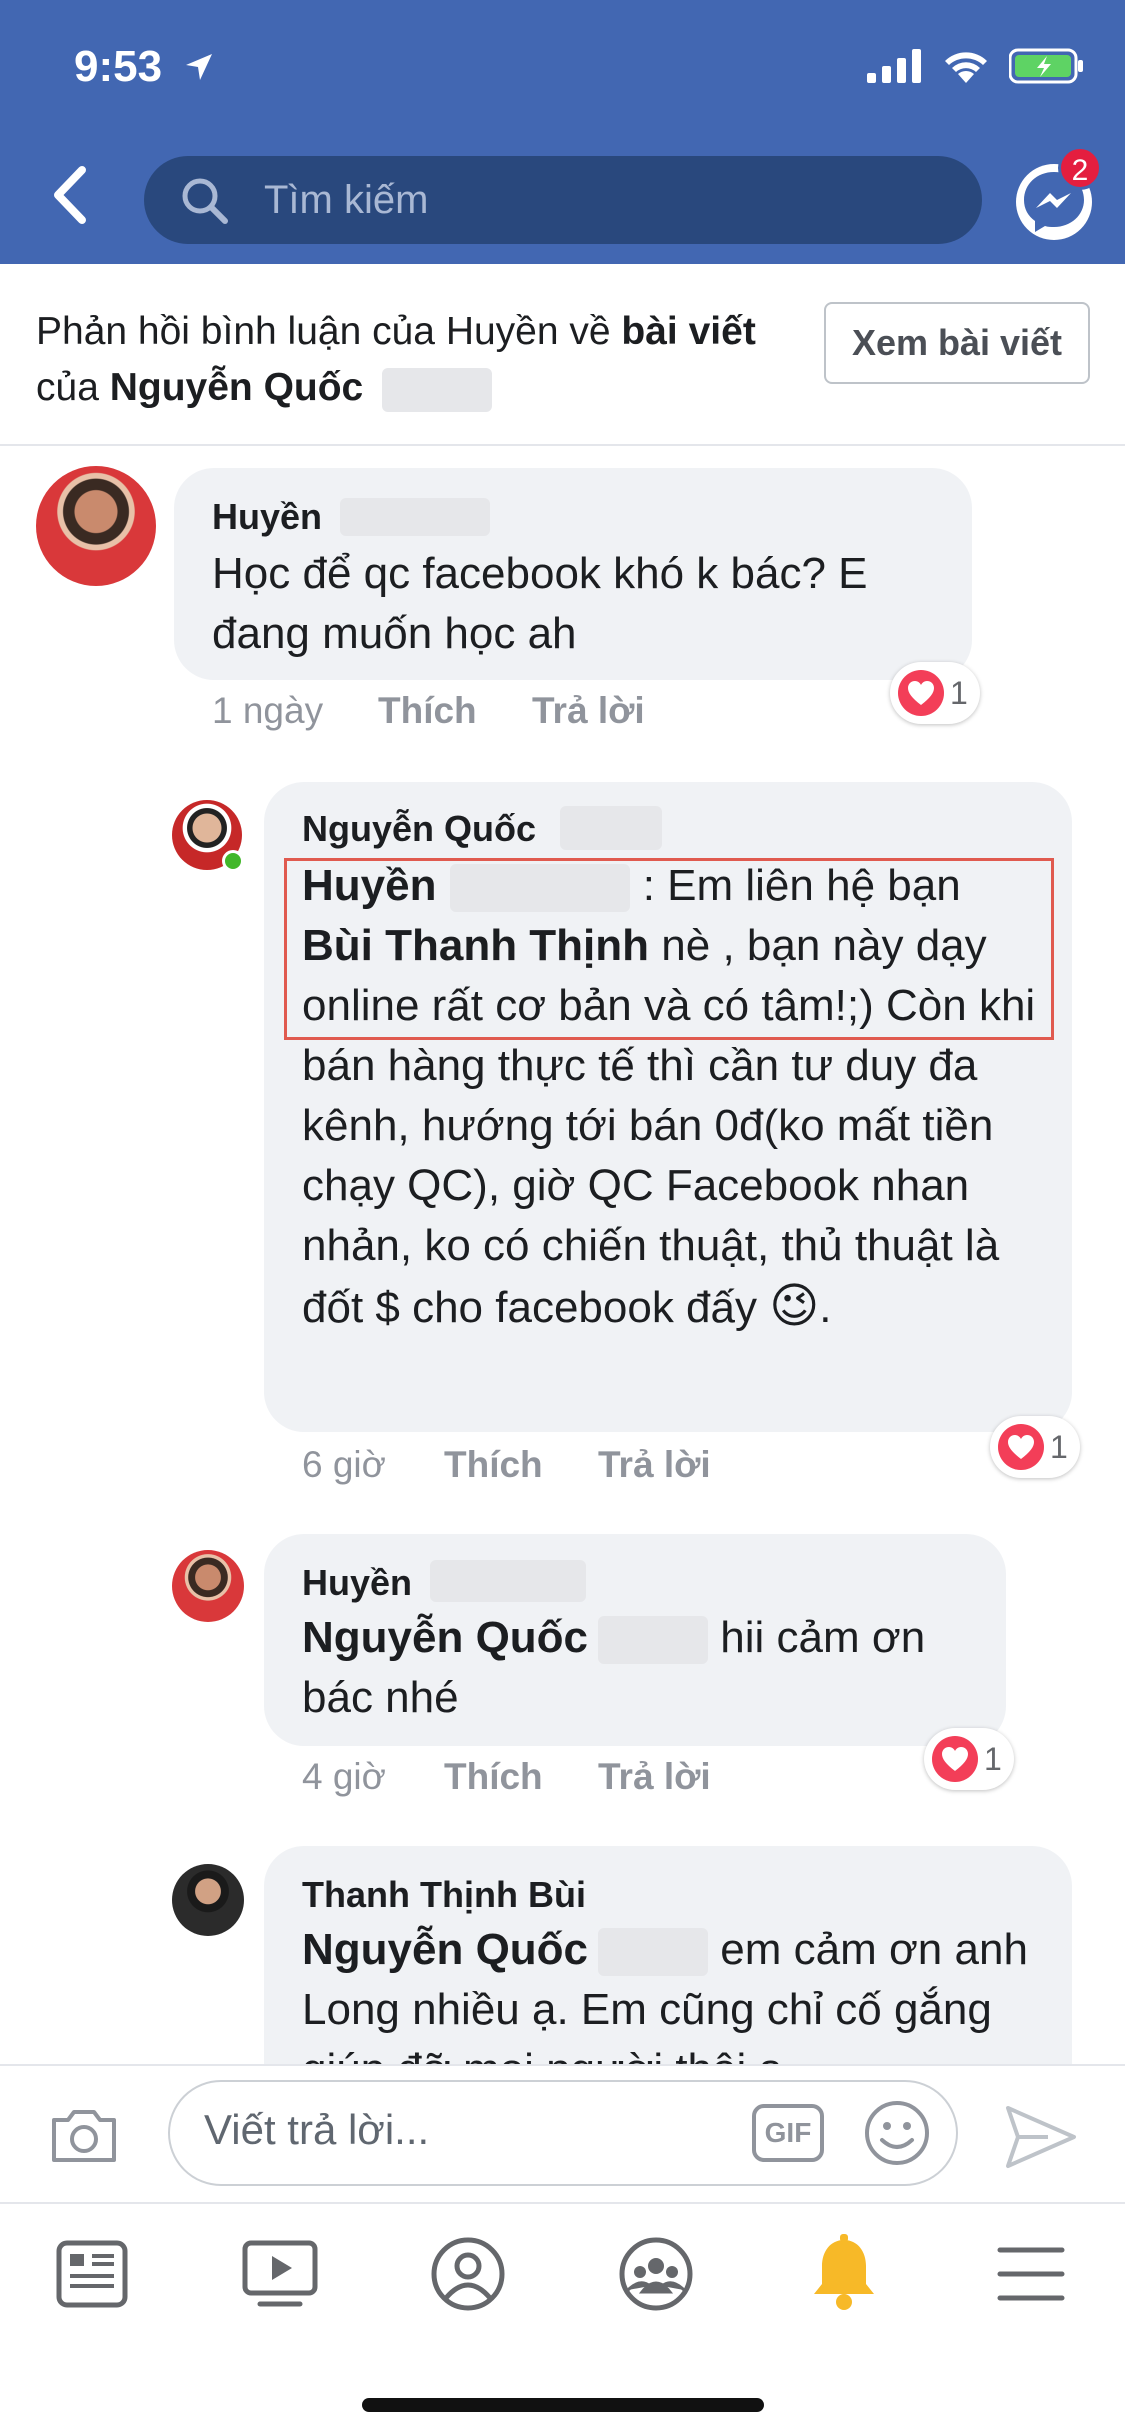 The width and height of the screenshot is (1125, 2436). I want to click on groups-icon, so click(656, 2274).